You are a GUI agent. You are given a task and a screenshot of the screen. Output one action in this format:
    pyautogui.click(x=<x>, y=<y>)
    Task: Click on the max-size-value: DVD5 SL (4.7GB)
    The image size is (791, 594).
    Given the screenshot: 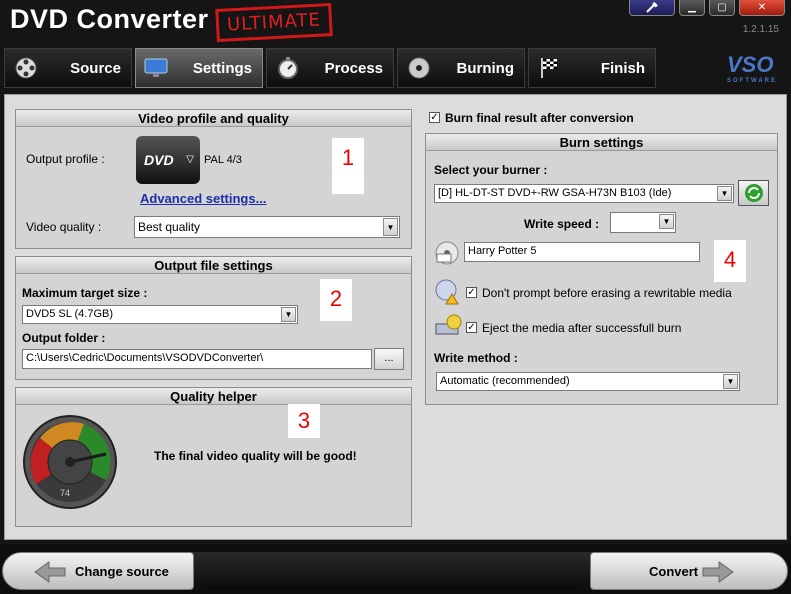 What is the action you would take?
    pyautogui.click(x=70, y=314)
    